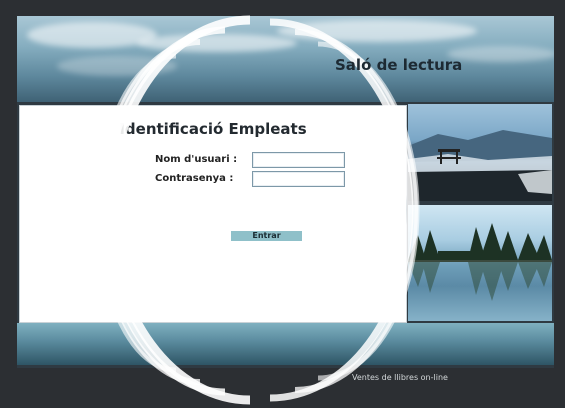 This screenshot has height=408, width=565. What do you see at coordinates (266, 236) in the screenshot?
I see `enter-button: Entrar` at bounding box center [266, 236].